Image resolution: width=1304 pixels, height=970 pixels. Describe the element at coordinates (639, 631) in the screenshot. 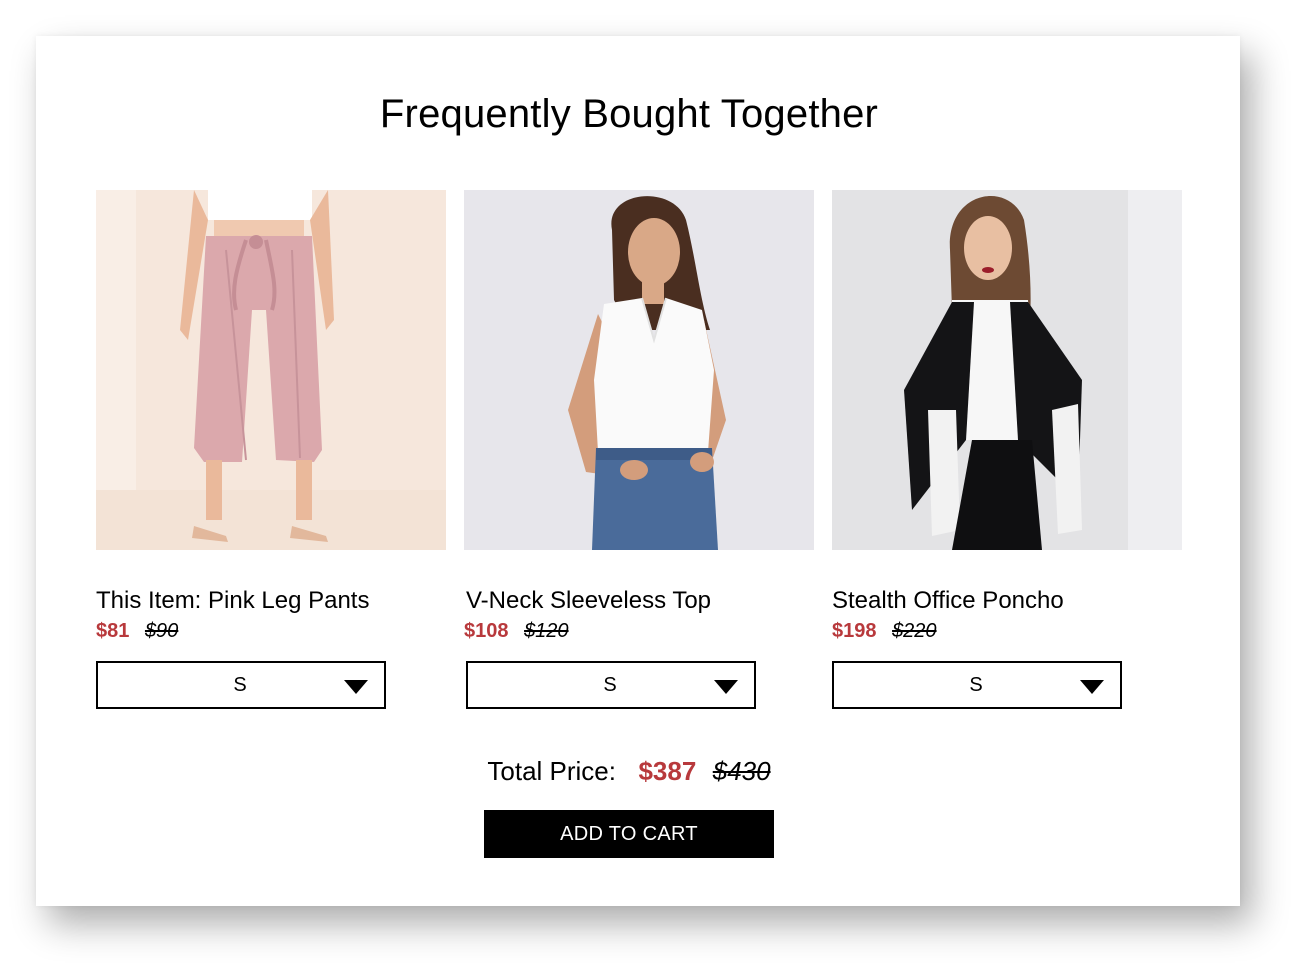

I see `product-prices: $108 $120` at that location.